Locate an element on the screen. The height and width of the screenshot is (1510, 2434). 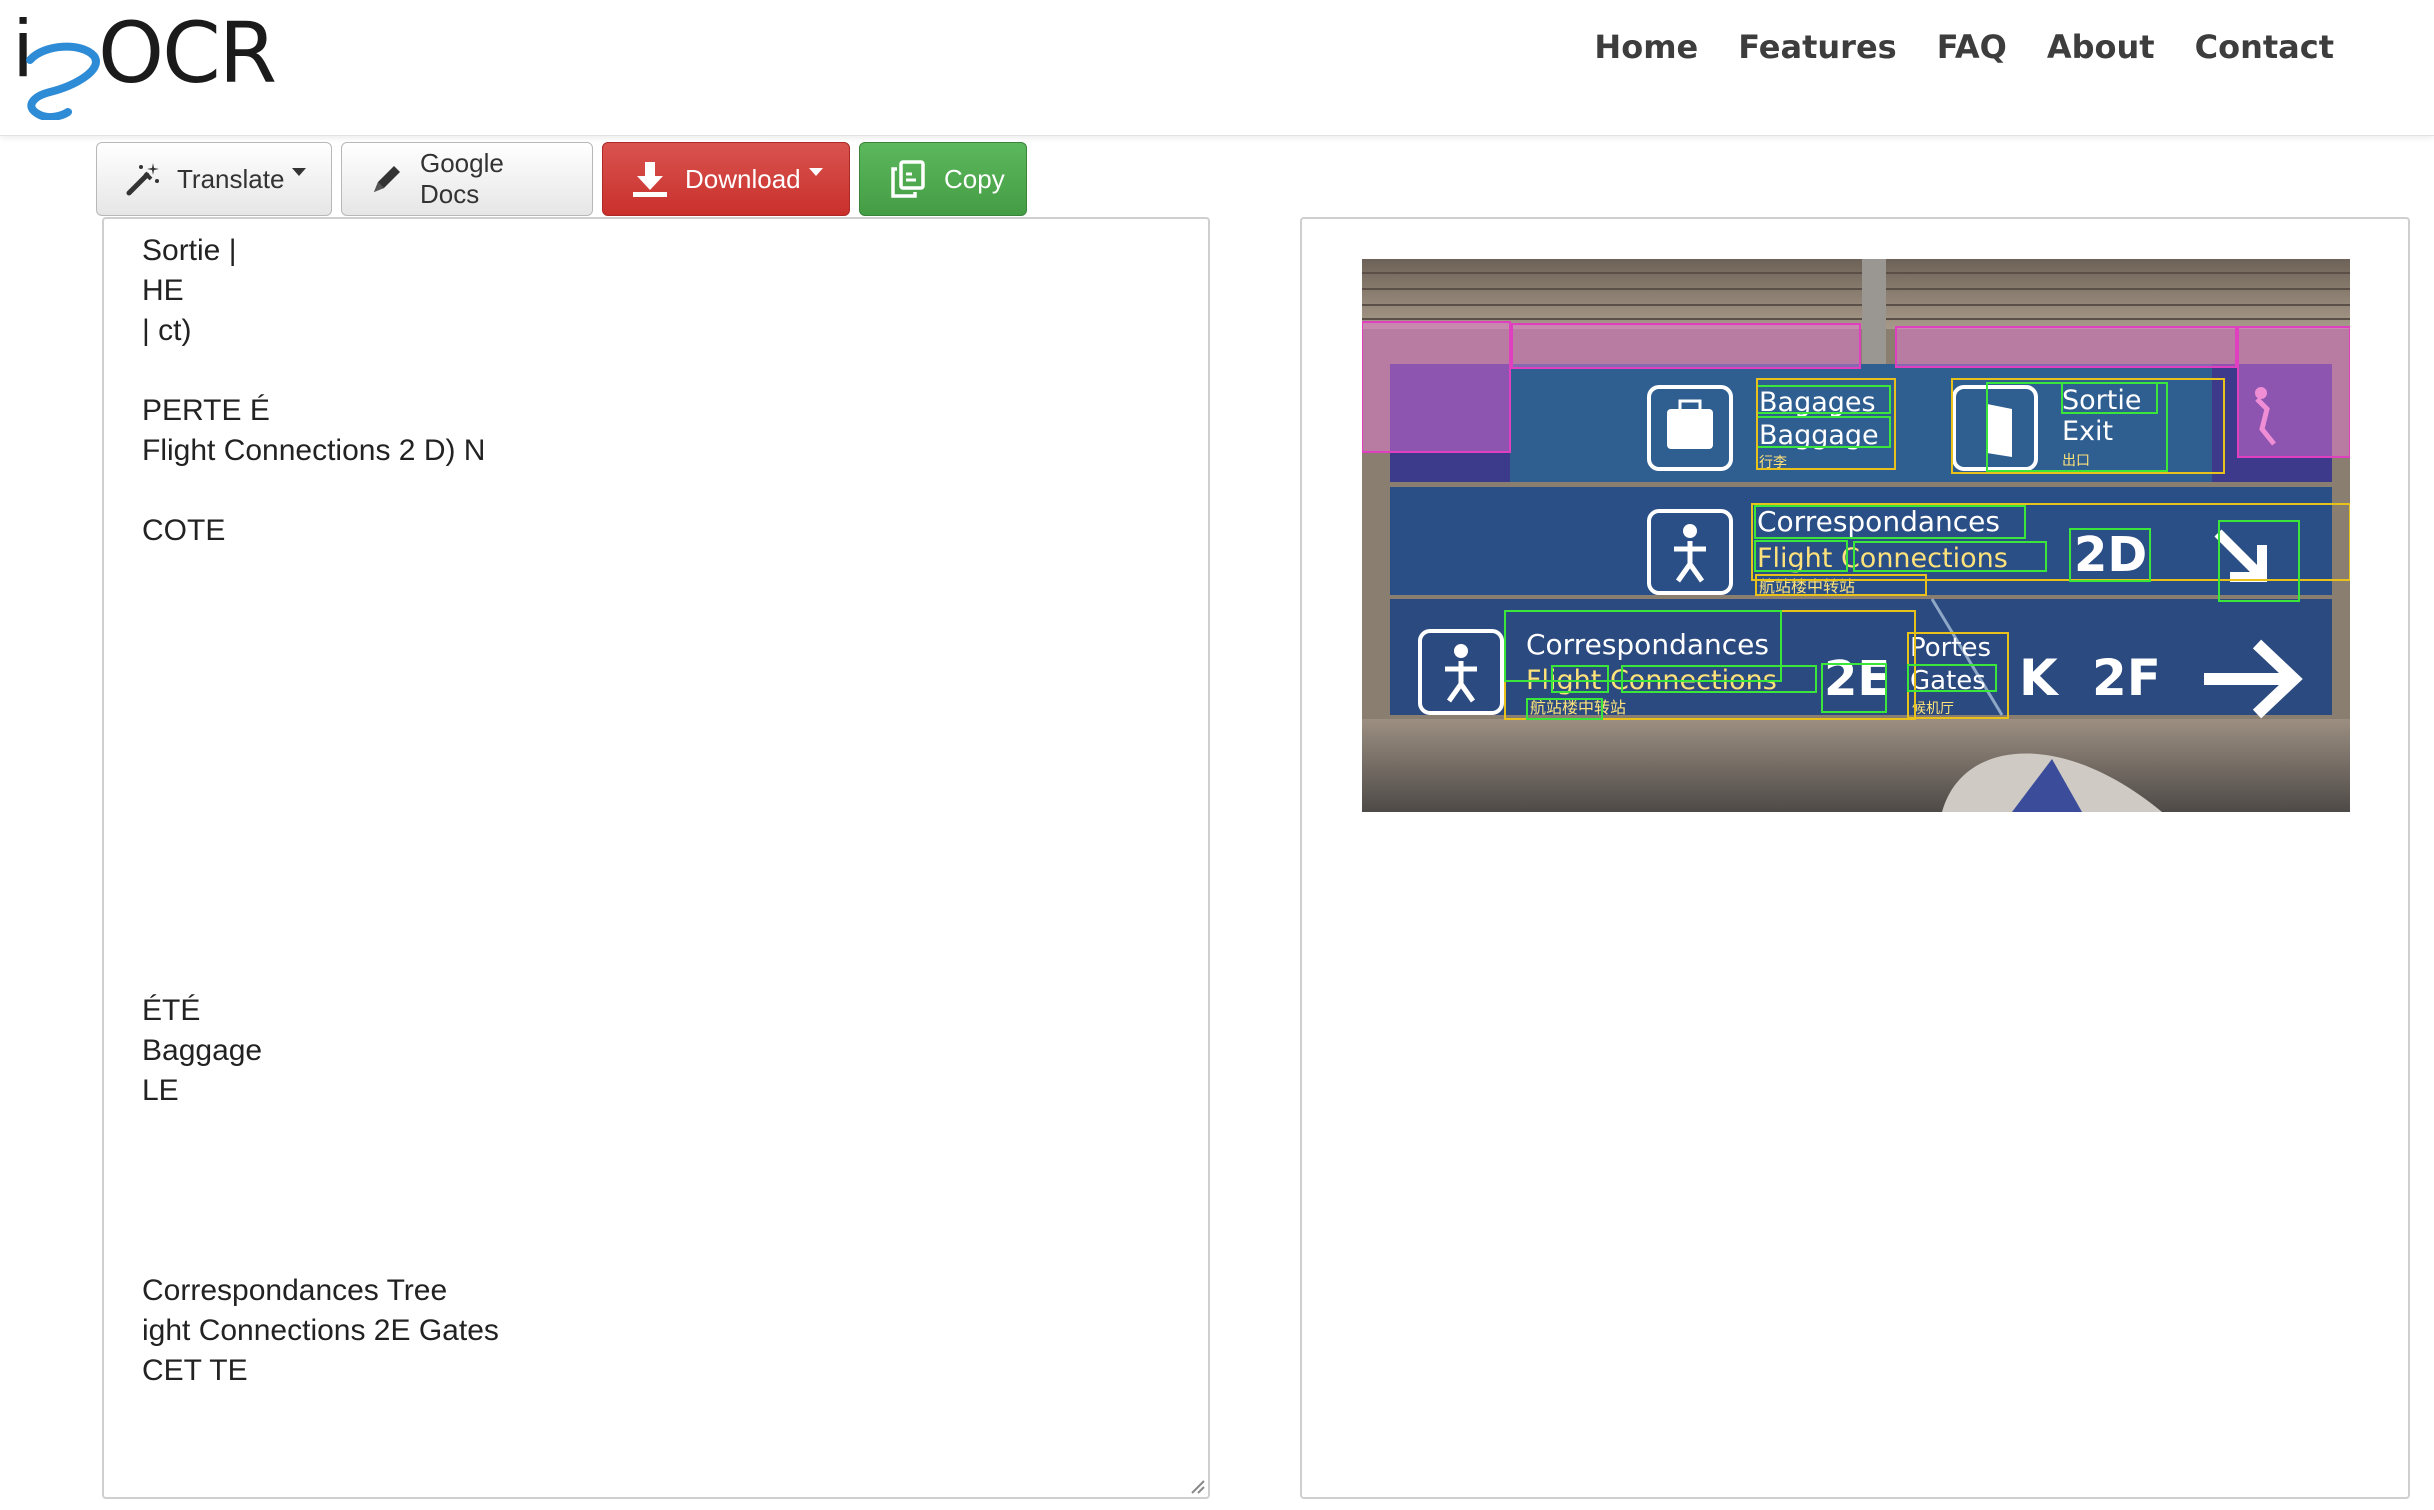
svg-text: Exit is located at coordinates (2087, 431).